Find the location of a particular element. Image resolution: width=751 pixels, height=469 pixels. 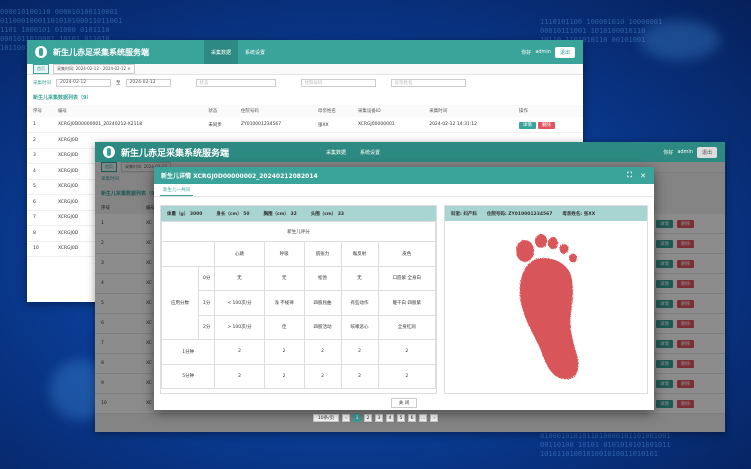

status-select: 状态 is located at coordinates (235, 82).